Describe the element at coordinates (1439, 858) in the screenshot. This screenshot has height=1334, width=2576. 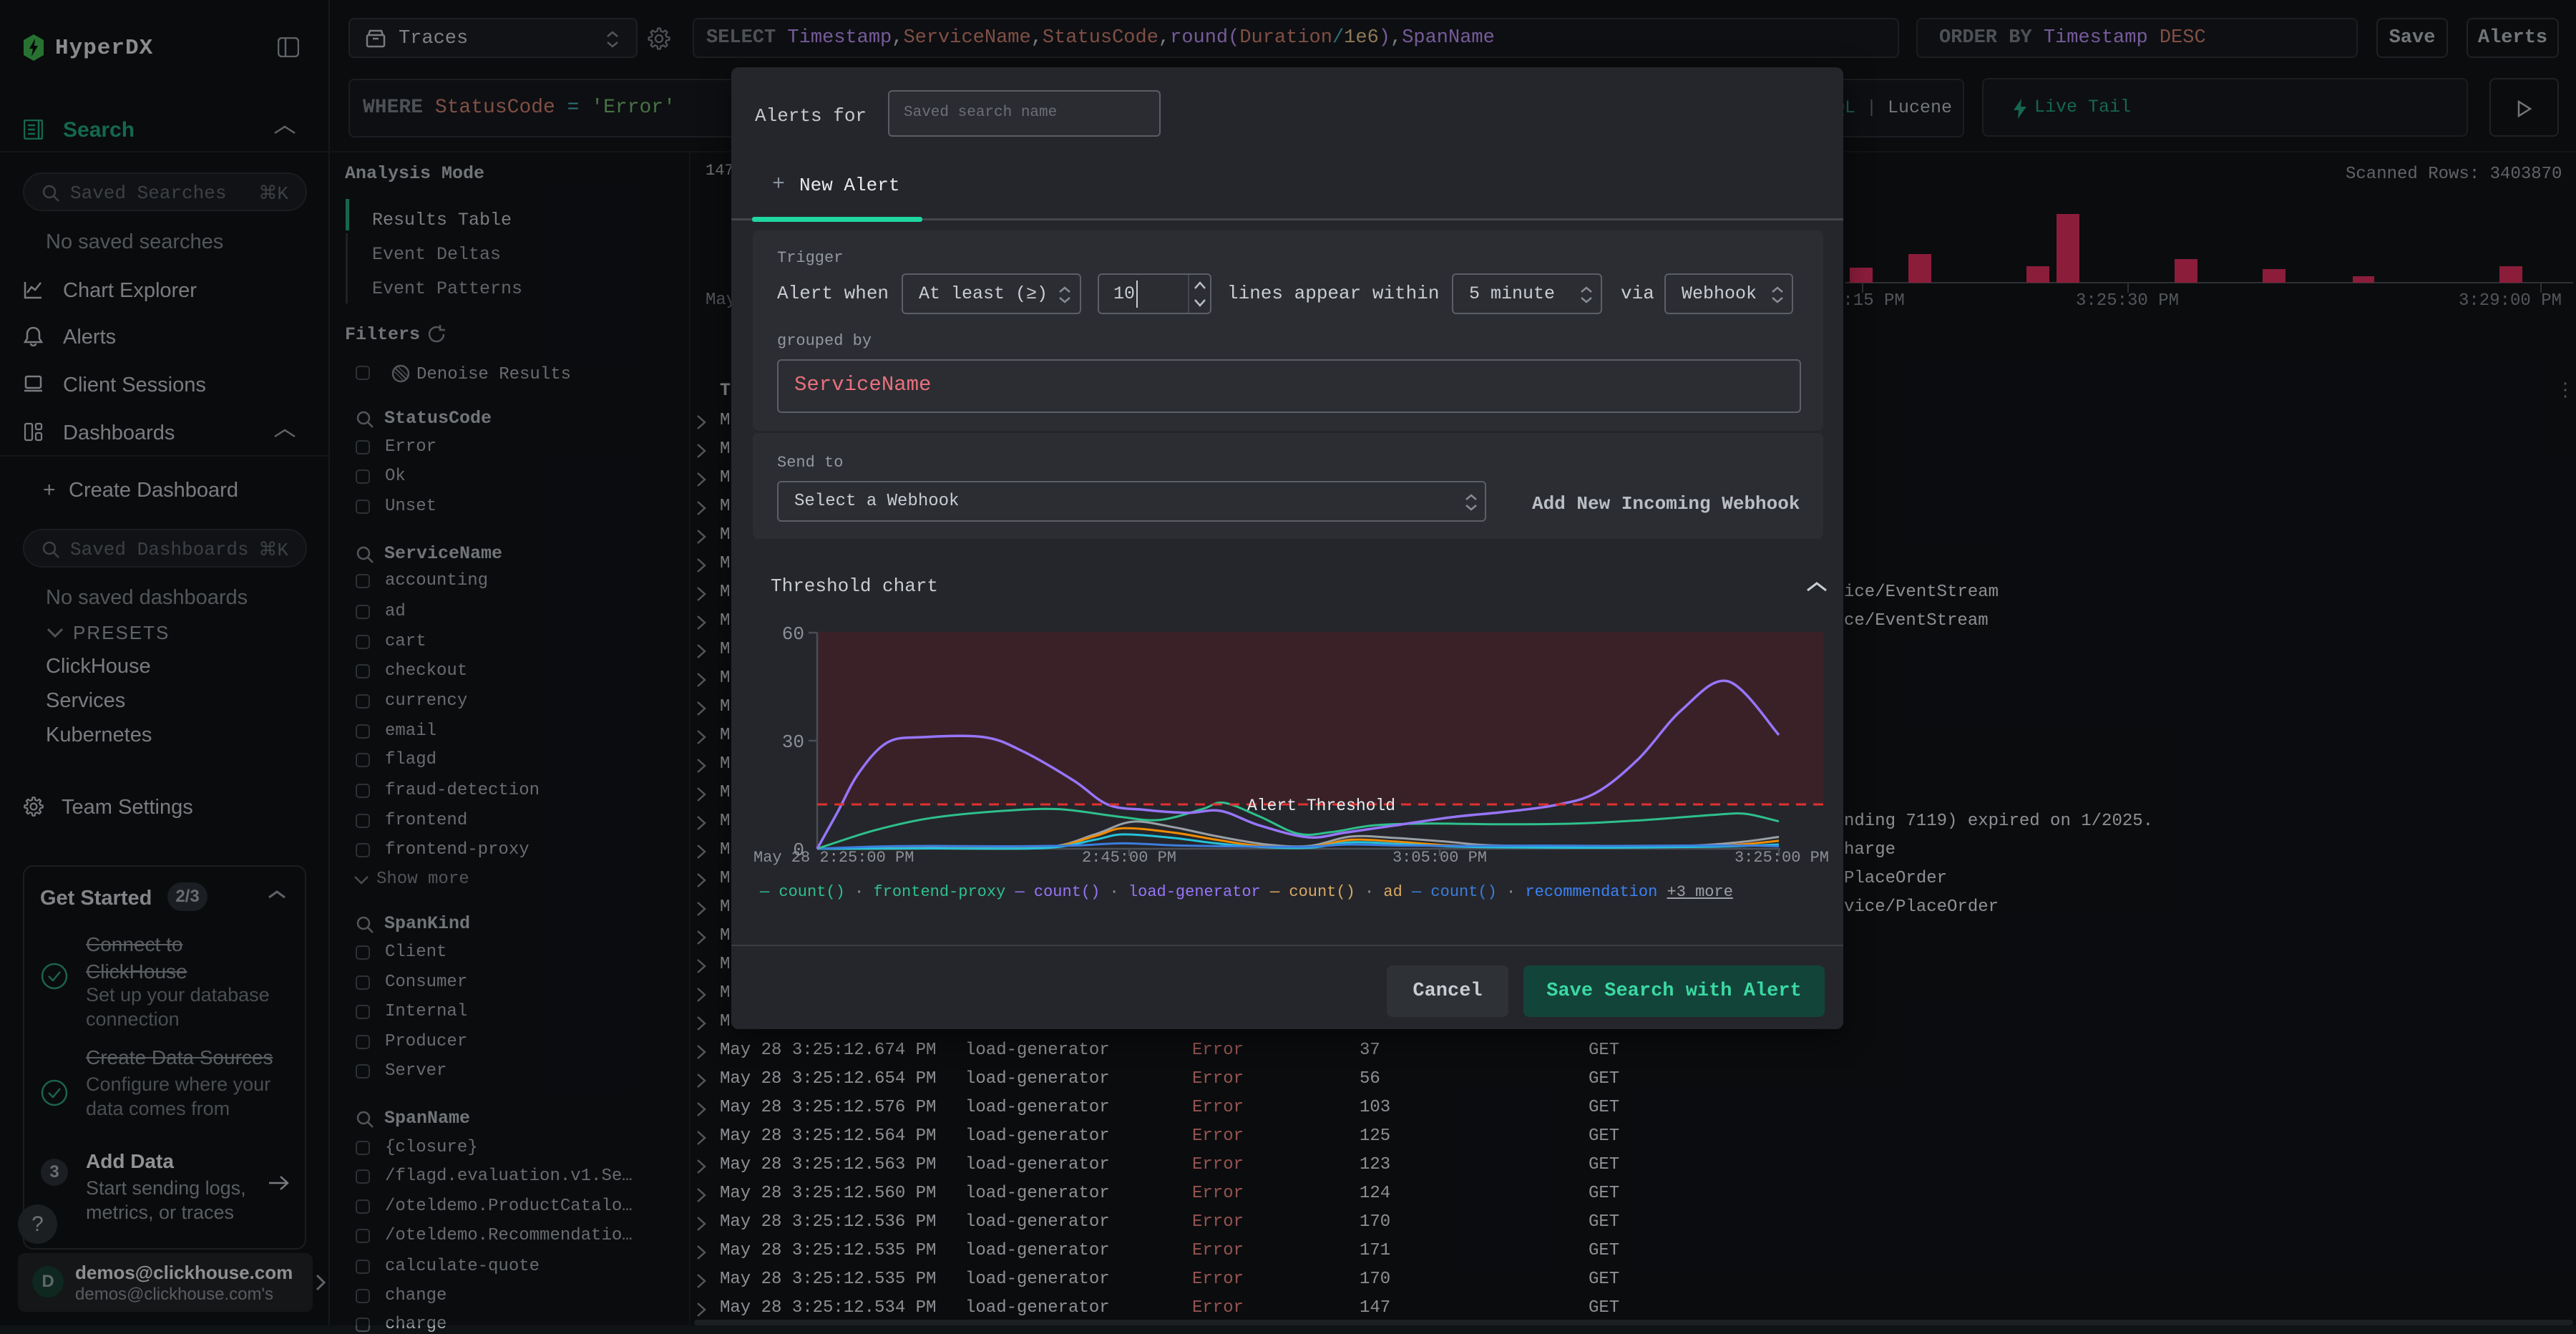
I see `svg-text: 3:05:00 PM` at that location.